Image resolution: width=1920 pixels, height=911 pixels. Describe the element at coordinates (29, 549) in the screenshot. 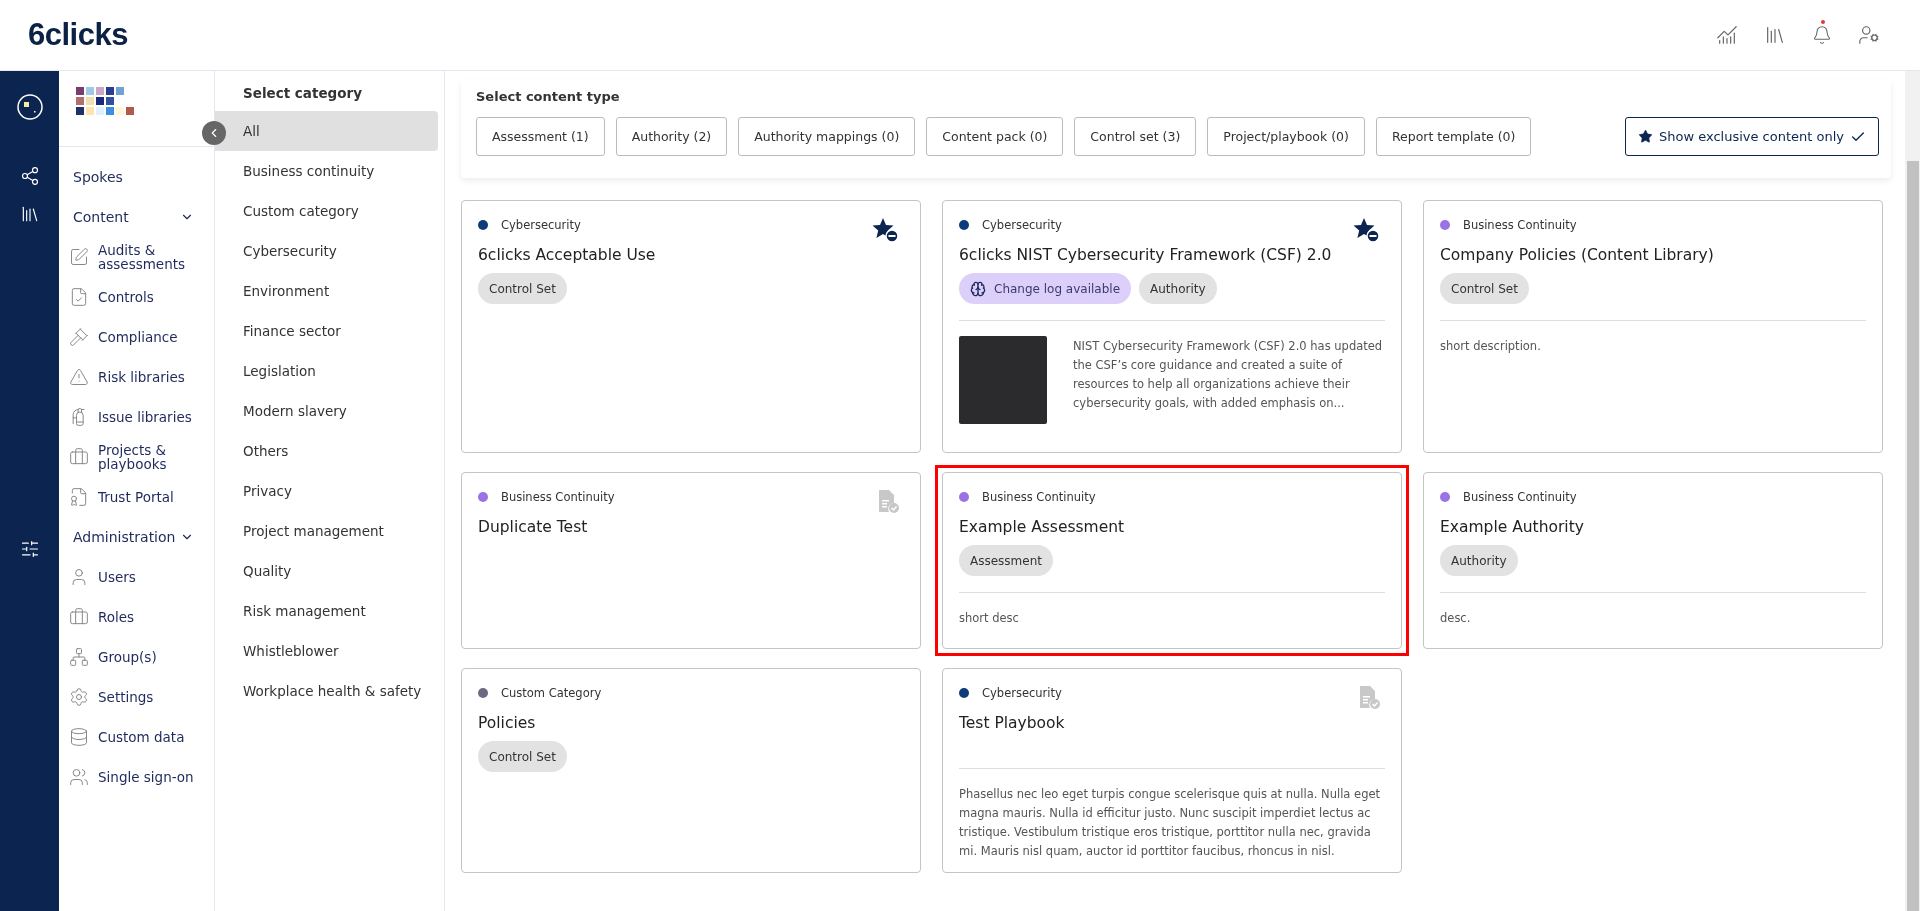

I see `sliders-icon` at that location.